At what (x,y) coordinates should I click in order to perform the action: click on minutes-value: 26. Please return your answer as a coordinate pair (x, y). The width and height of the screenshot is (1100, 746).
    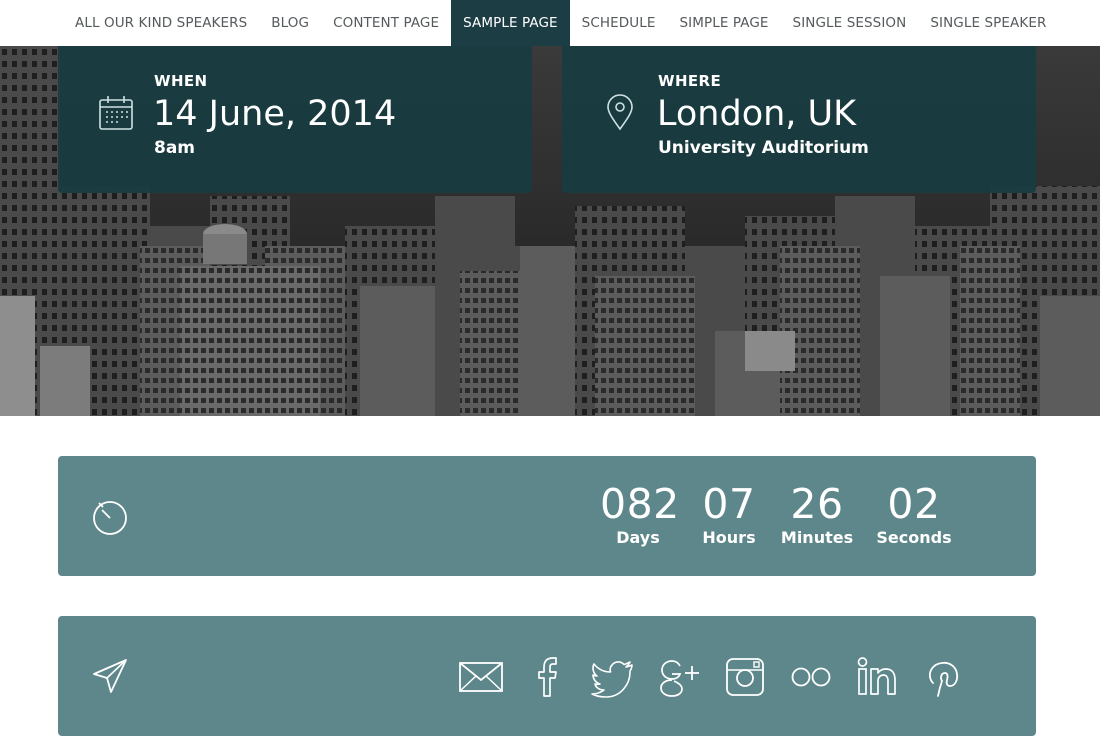
    Looking at the image, I should click on (817, 504).